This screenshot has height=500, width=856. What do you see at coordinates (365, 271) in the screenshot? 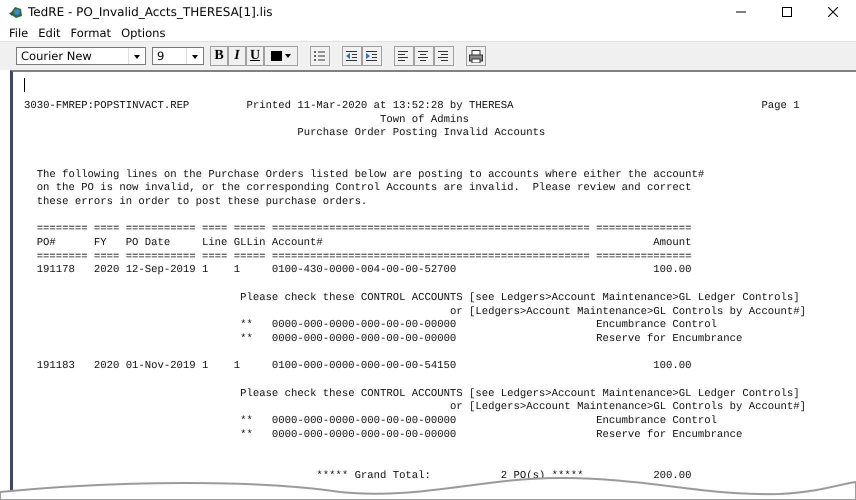
I see `table-cell-text: 0100-430-0000-004-00-00-52700` at bounding box center [365, 271].